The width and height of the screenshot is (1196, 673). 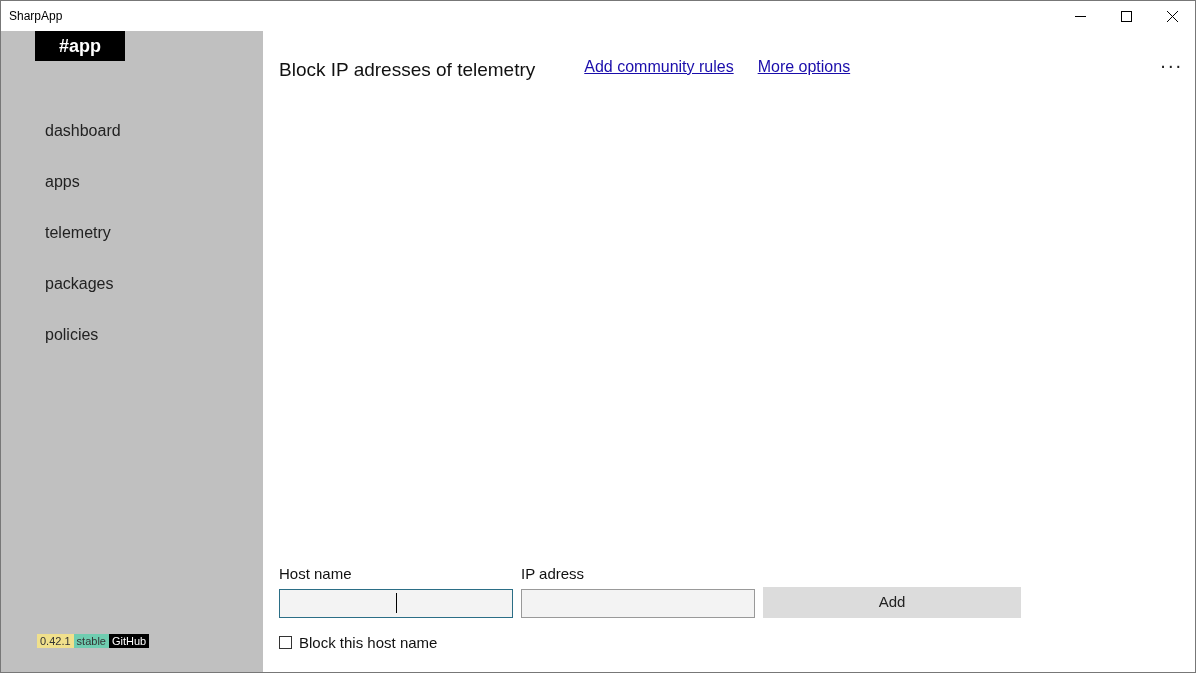 I want to click on close-icon, so click(x=1172, y=16).